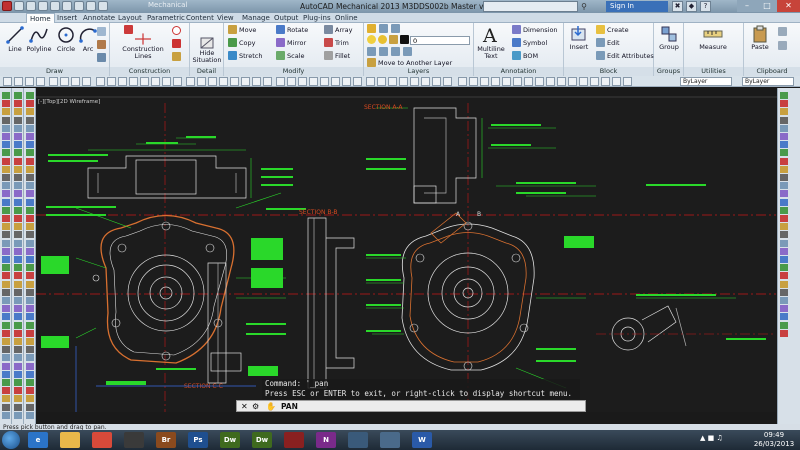 The image size is (800, 450). Describe the element at coordinates (200, 18) in the screenshot. I see `tab-content: Content` at that location.